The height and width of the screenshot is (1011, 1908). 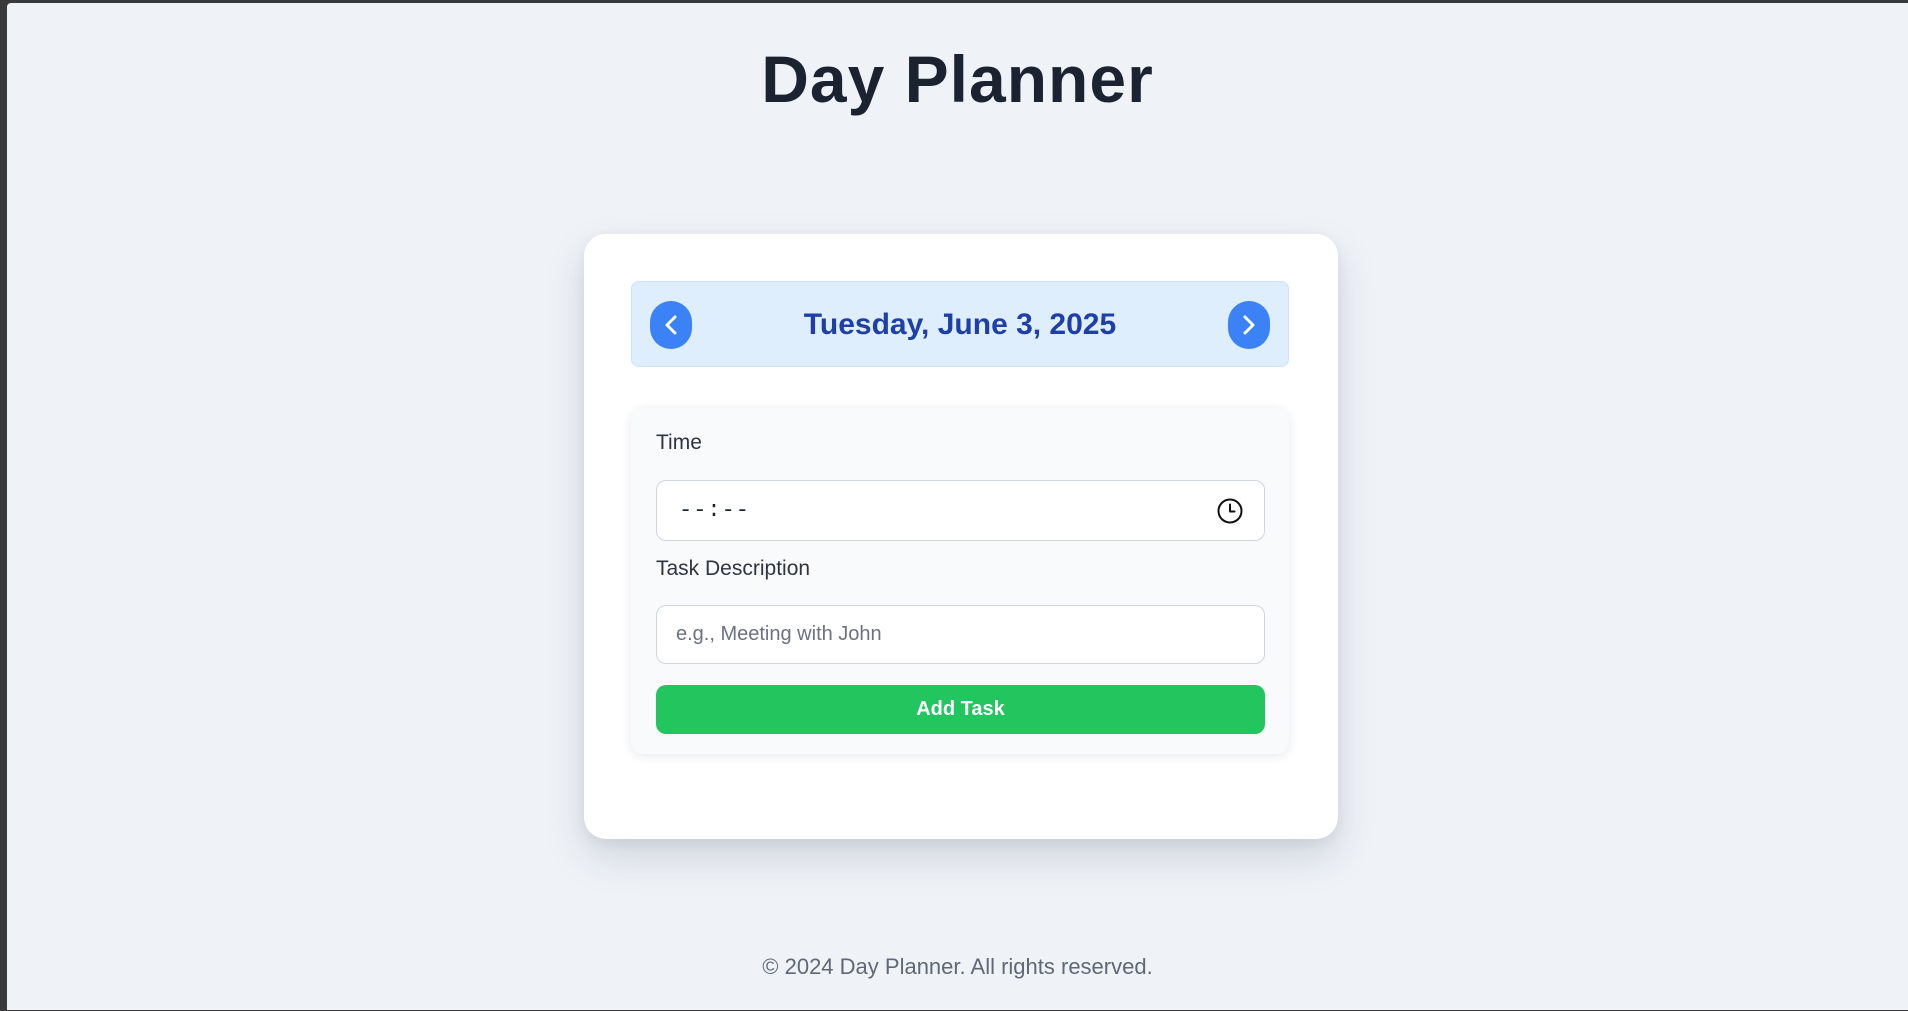 I want to click on date-navigation: Tuesday, June 3, 2025, so click(x=960, y=324).